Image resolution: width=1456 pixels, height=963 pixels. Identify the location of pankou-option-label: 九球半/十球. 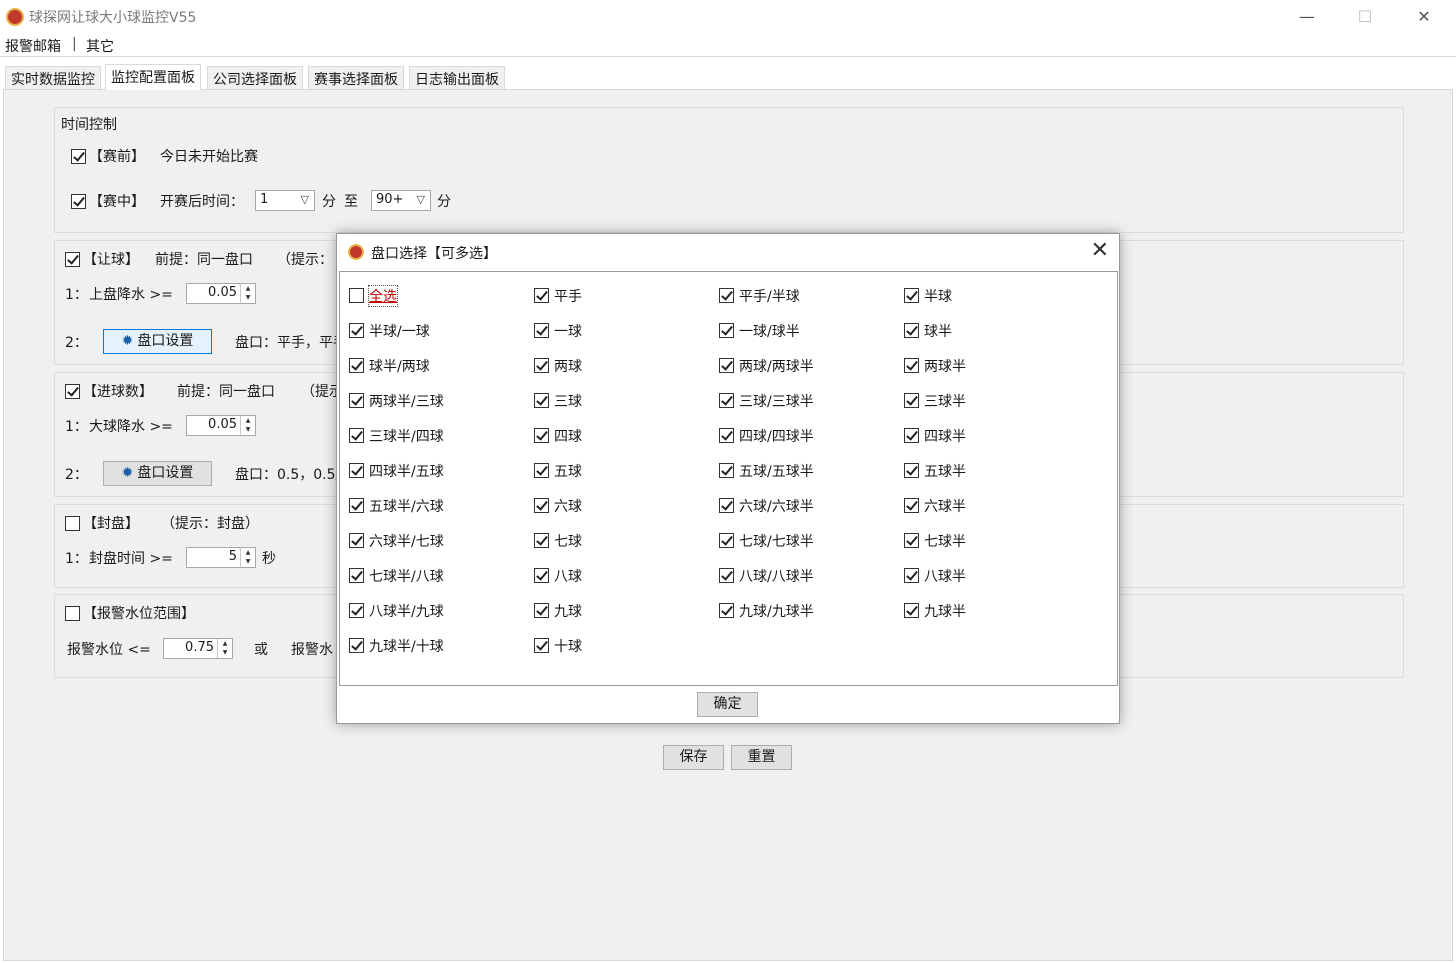
(406, 647).